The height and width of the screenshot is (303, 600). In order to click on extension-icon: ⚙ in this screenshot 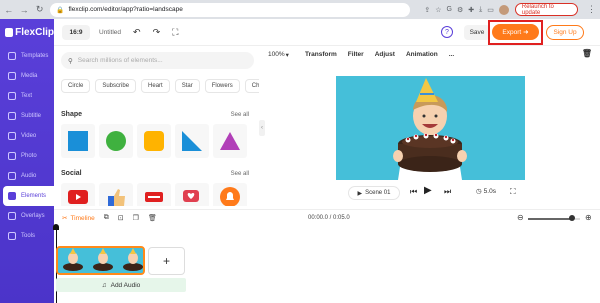, I will do `click(460, 10)`.